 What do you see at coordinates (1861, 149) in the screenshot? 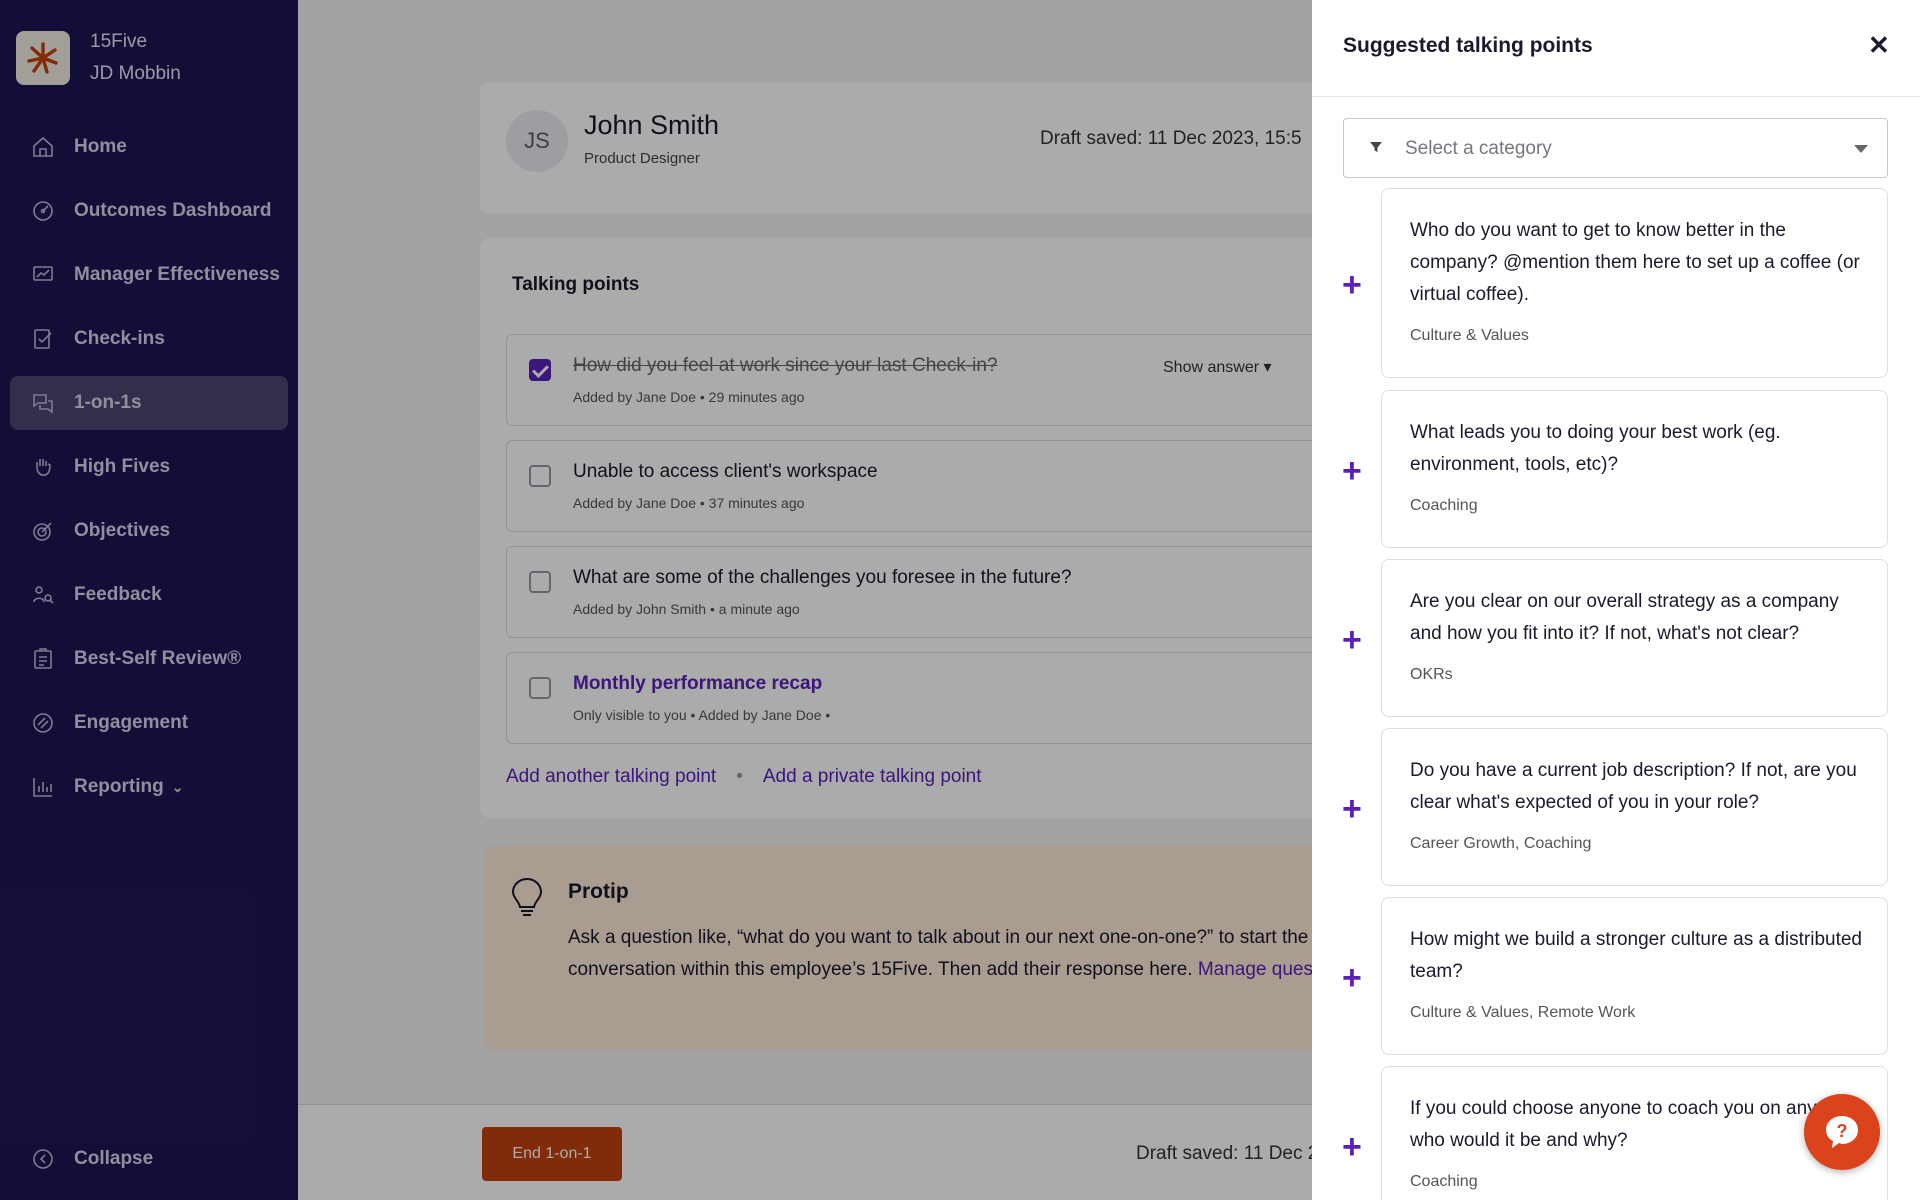
I see `caret-down-icon` at bounding box center [1861, 149].